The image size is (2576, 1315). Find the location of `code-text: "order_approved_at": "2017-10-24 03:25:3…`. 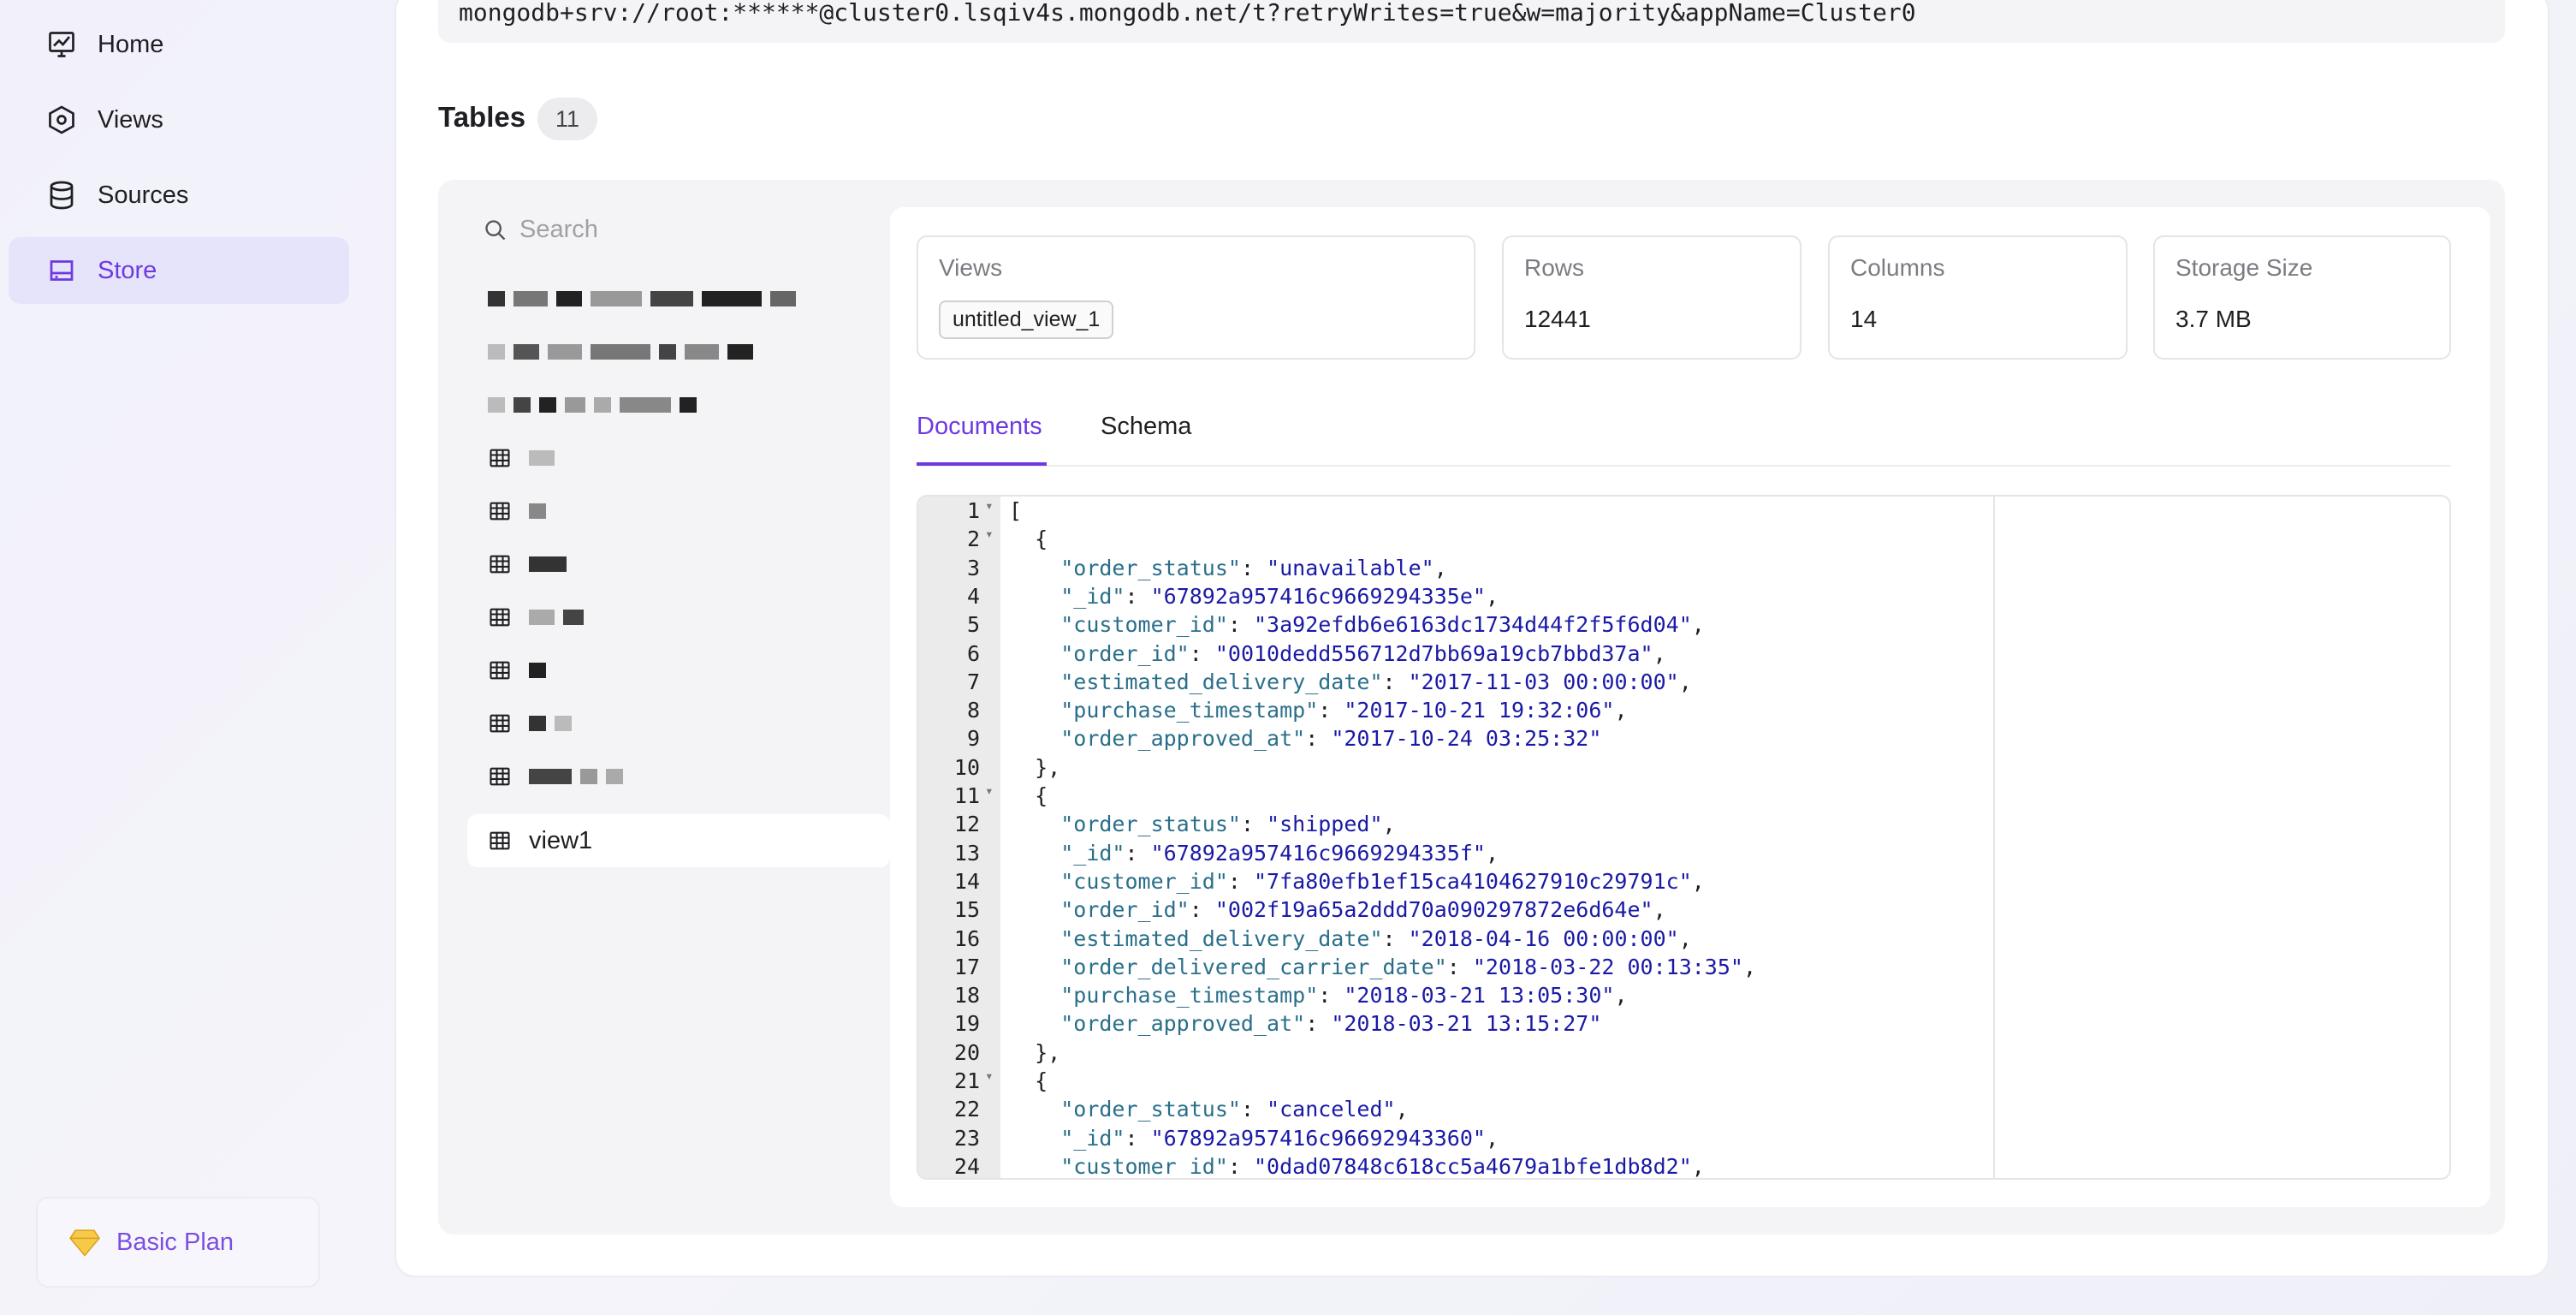

code-text: "order_approved_at": "2017-10-24 03:25:3… is located at coordinates (1331, 739).